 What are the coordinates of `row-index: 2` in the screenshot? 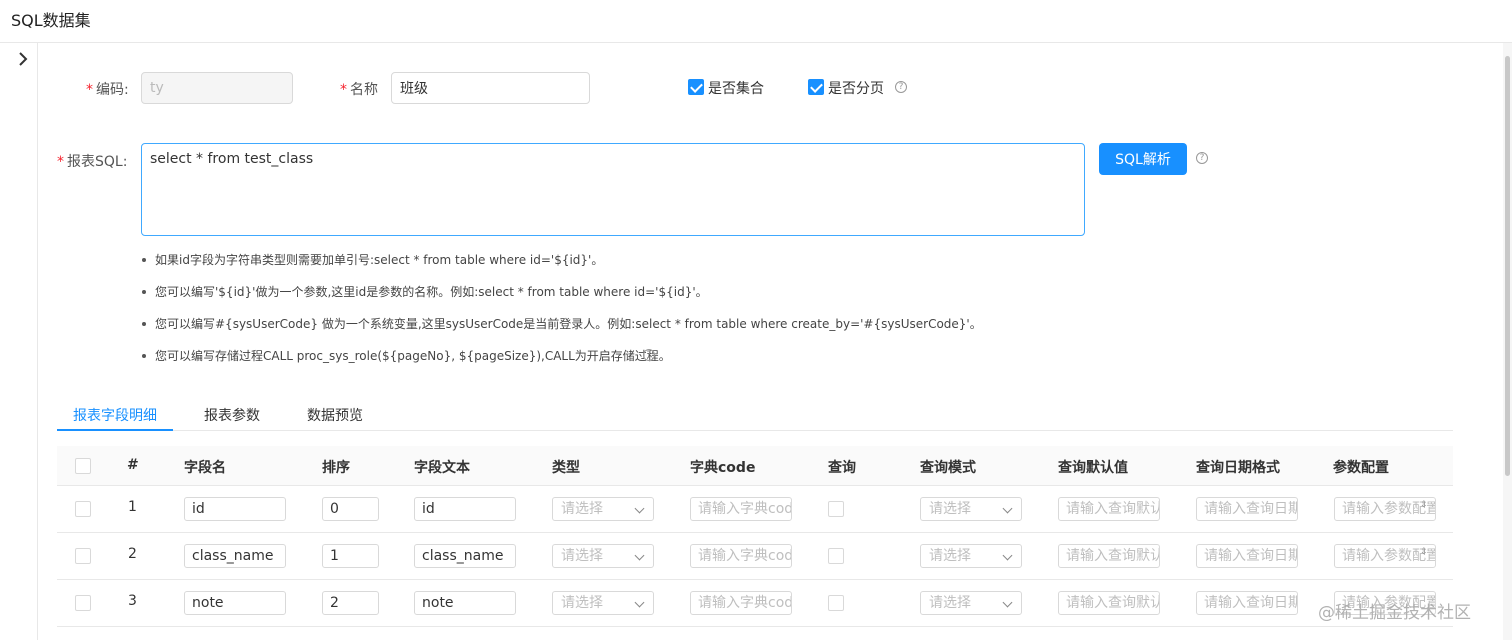 It's located at (132, 554).